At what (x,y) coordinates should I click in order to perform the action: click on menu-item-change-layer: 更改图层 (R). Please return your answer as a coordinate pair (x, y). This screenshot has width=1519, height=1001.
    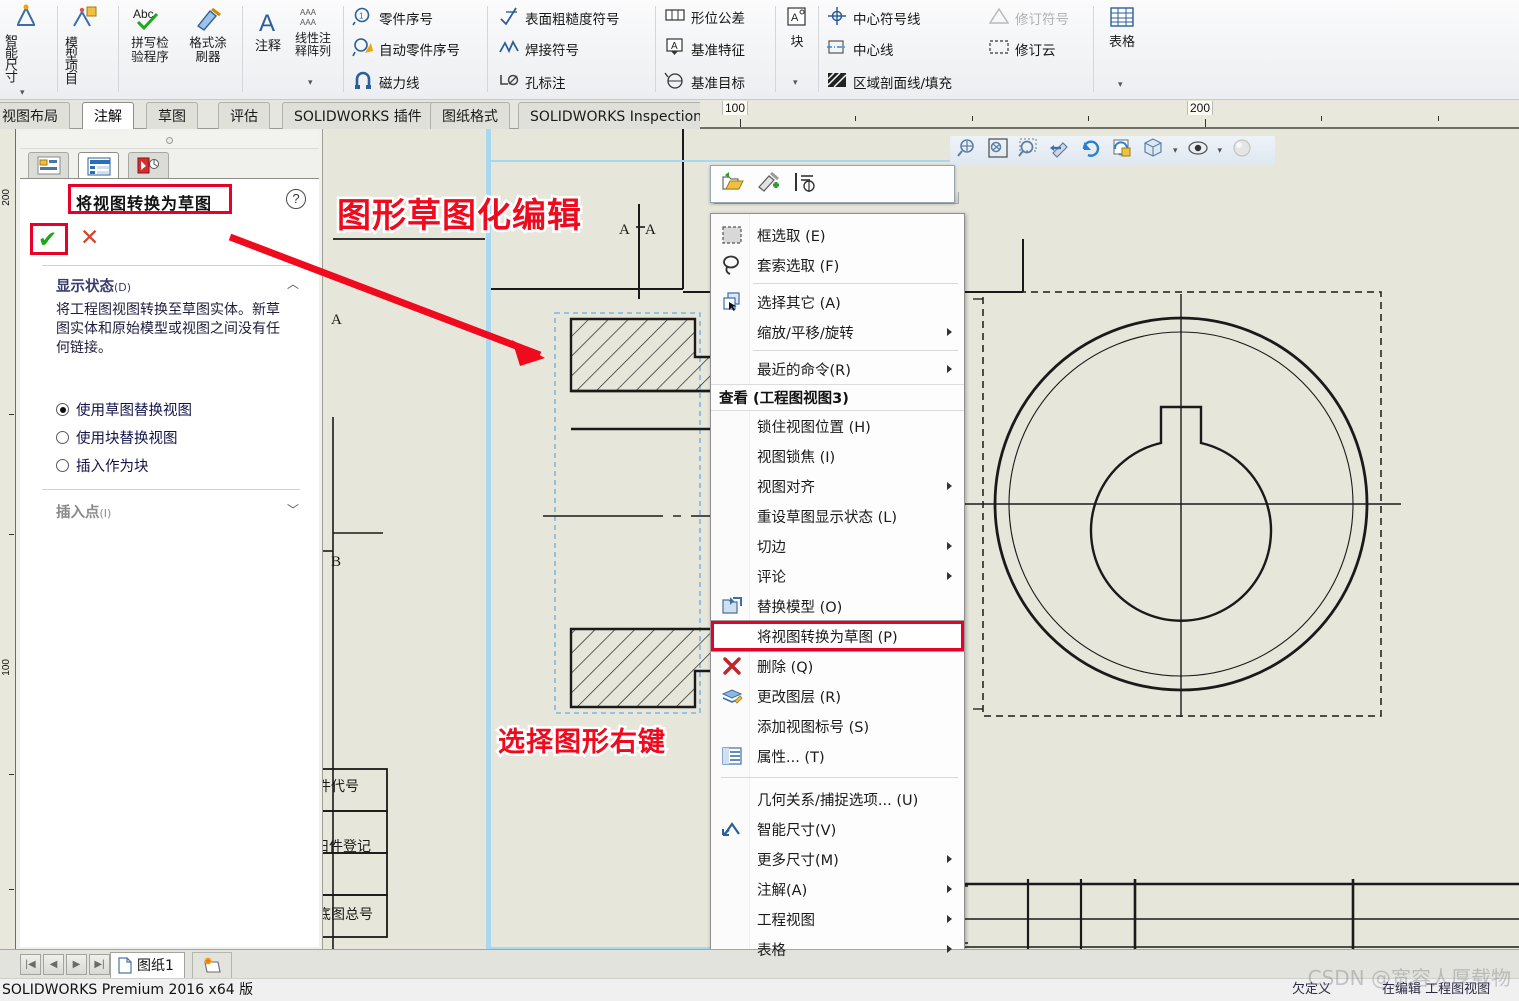
    Looking at the image, I should click on (837, 696).